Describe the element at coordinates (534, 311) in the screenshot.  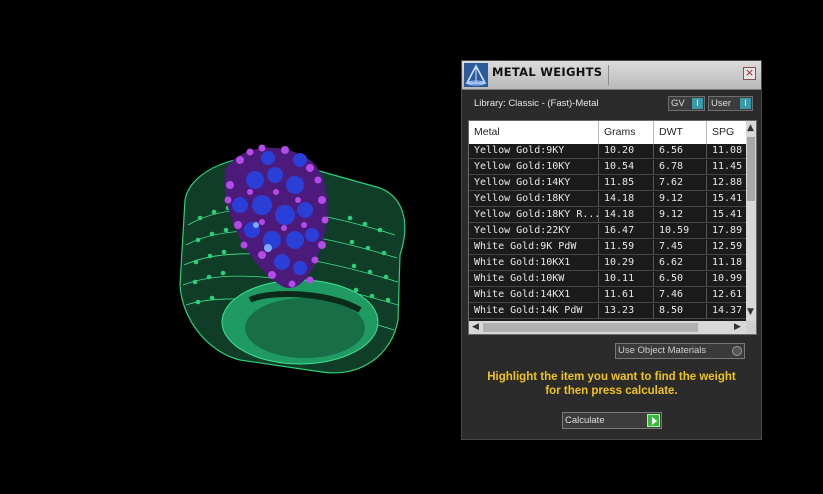
I see `cell-metal: White Gold:14K PdW` at that location.